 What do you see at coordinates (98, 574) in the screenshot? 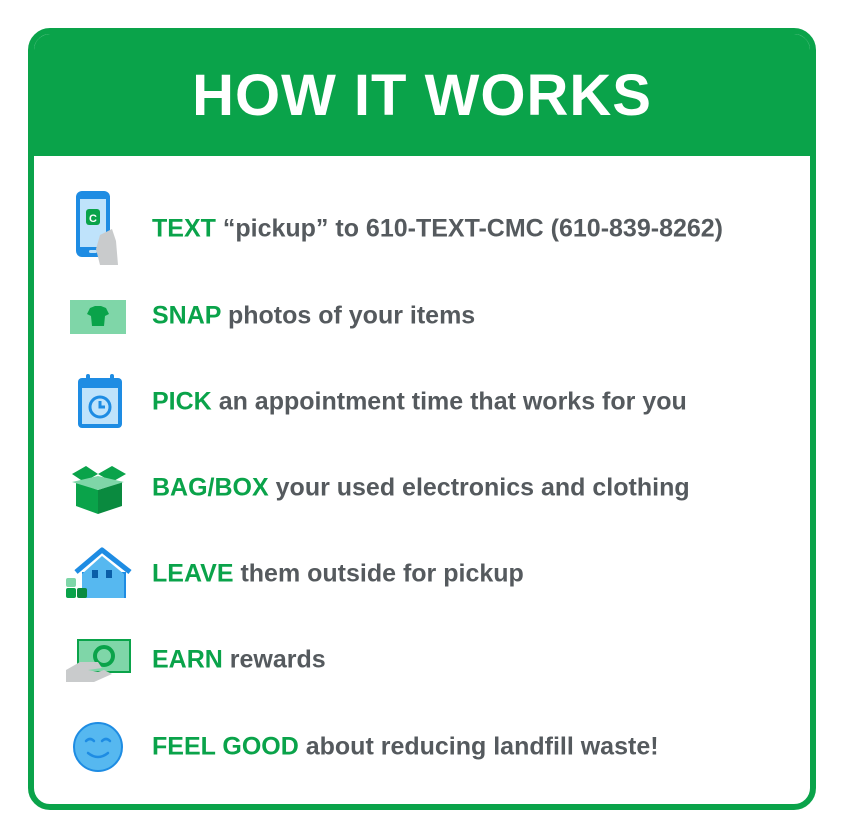
I see `house-icon` at bounding box center [98, 574].